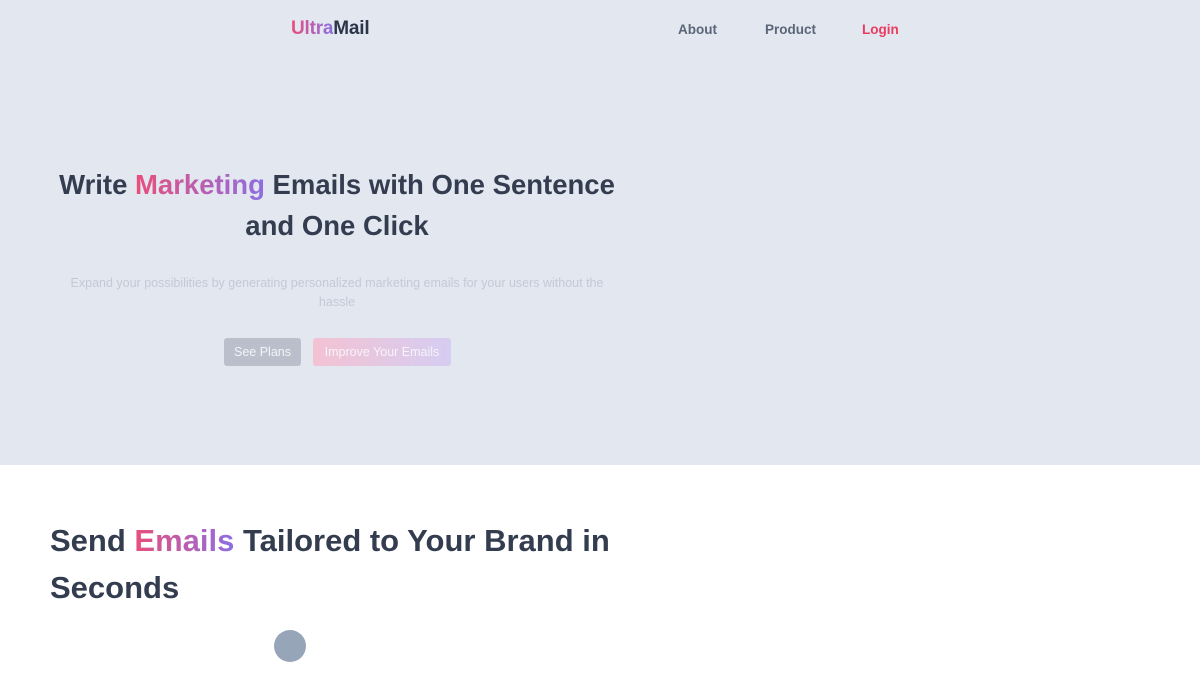 The height and width of the screenshot is (675, 1200). Describe the element at coordinates (184, 540) in the screenshot. I see `section-title-highlight: Emails` at that location.